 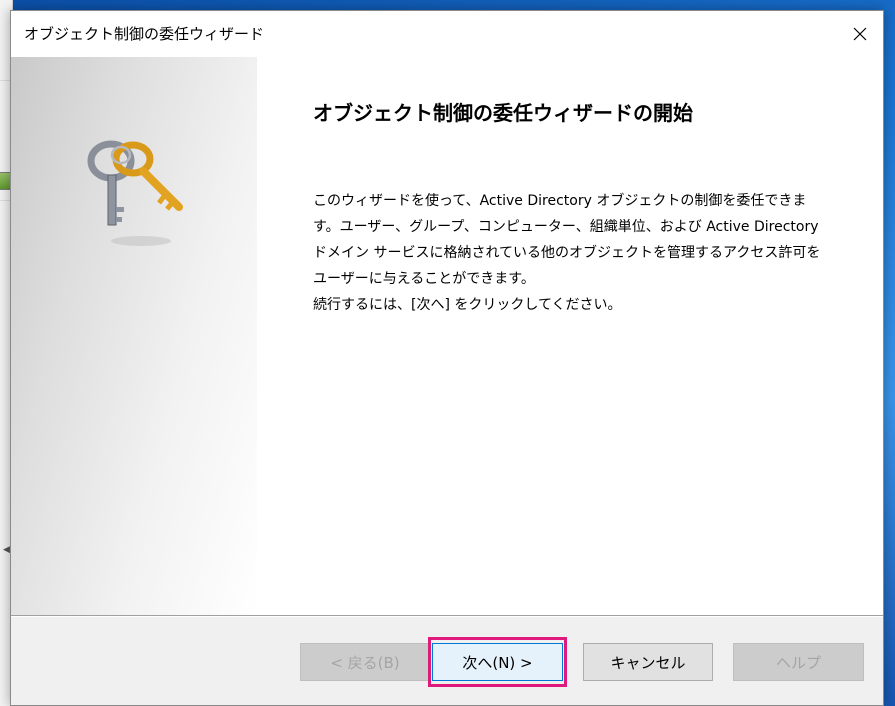 What do you see at coordinates (503, 113) in the screenshot?
I see `page-title: オブジェクト制御の委任ウィザードの開始` at bounding box center [503, 113].